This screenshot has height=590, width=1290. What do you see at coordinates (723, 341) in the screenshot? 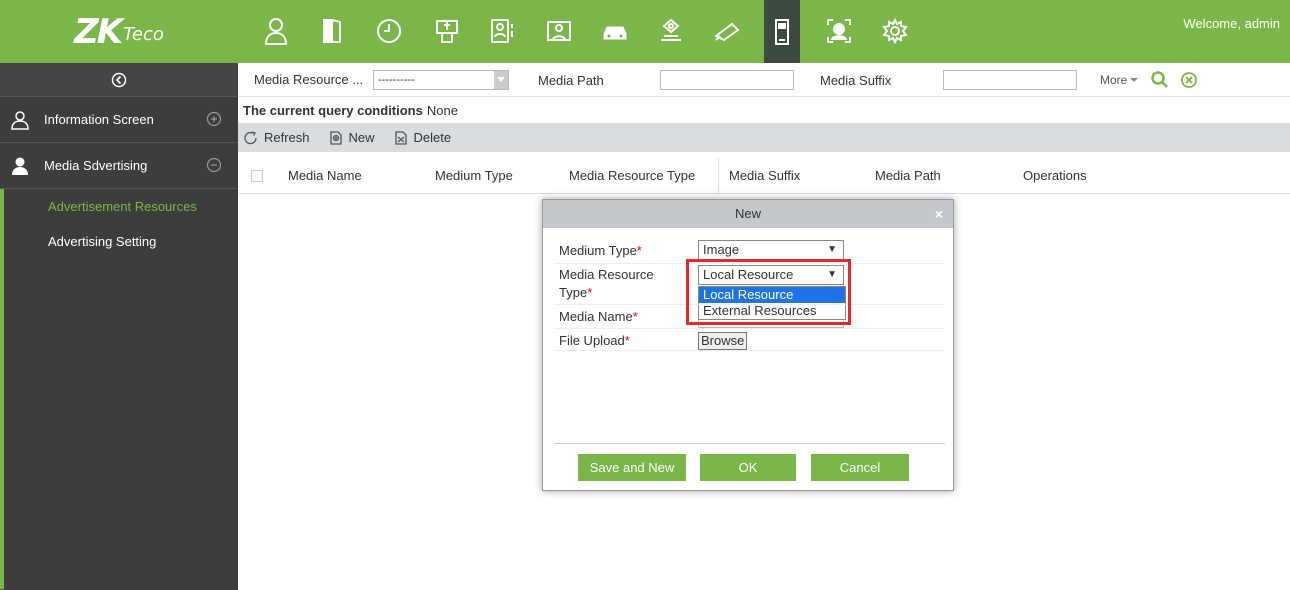
I see `browse-button: Browse` at bounding box center [723, 341].